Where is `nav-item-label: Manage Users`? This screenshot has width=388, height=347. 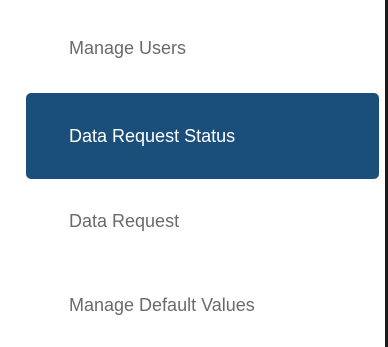 nav-item-label: Manage Users is located at coordinates (128, 47).